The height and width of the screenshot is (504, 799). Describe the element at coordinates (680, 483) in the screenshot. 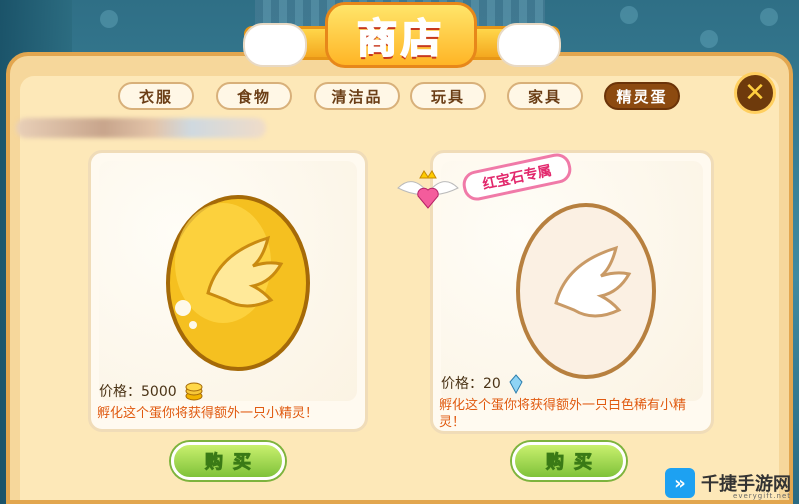

I see `watermark-logo-icon: »` at that location.